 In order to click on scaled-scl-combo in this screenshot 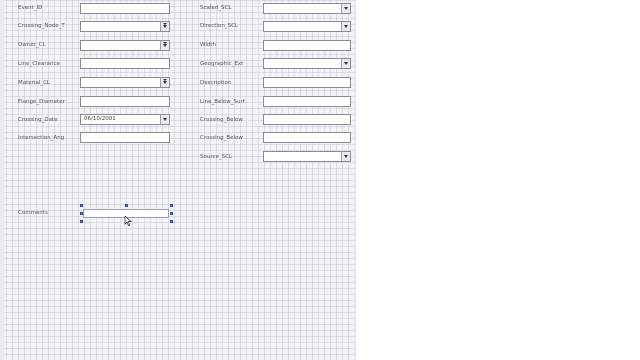, I will do `click(307, 8)`.